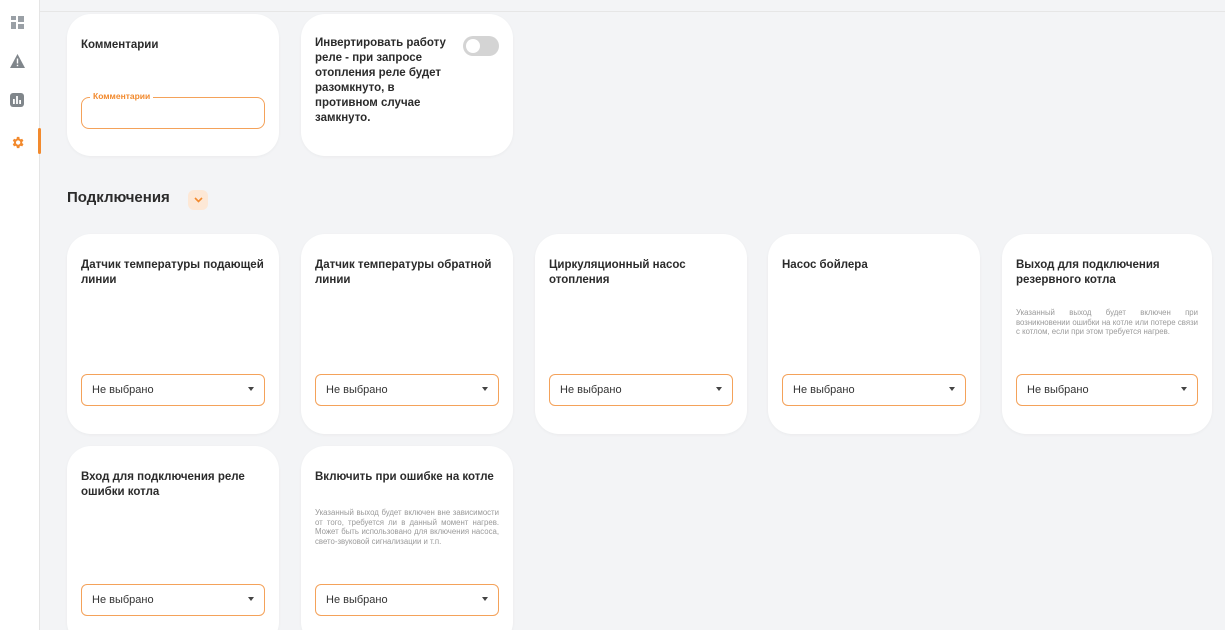 Image resolution: width=1225 pixels, height=630 pixels. What do you see at coordinates (173, 85) in the screenshot?
I see `comments-card: Комментарии Комментарии` at bounding box center [173, 85].